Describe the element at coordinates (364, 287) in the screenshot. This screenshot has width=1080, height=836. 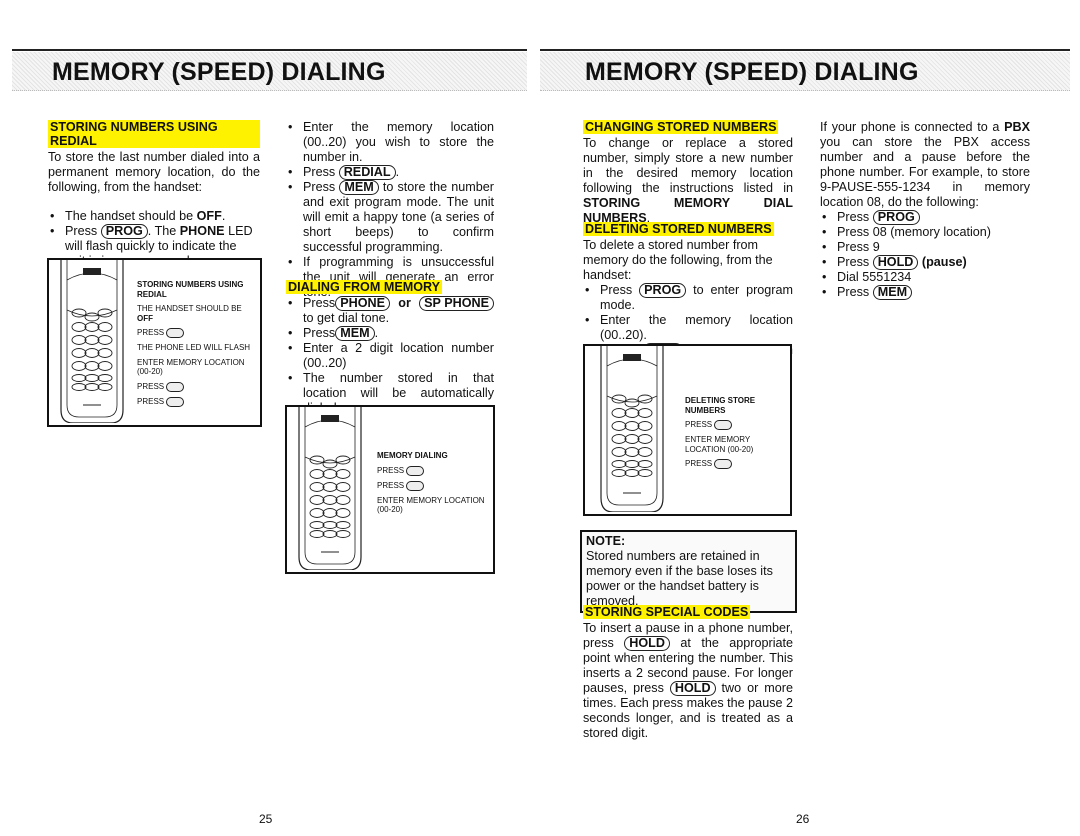
I see `section-heading: DIALING FROM MEMORY` at that location.